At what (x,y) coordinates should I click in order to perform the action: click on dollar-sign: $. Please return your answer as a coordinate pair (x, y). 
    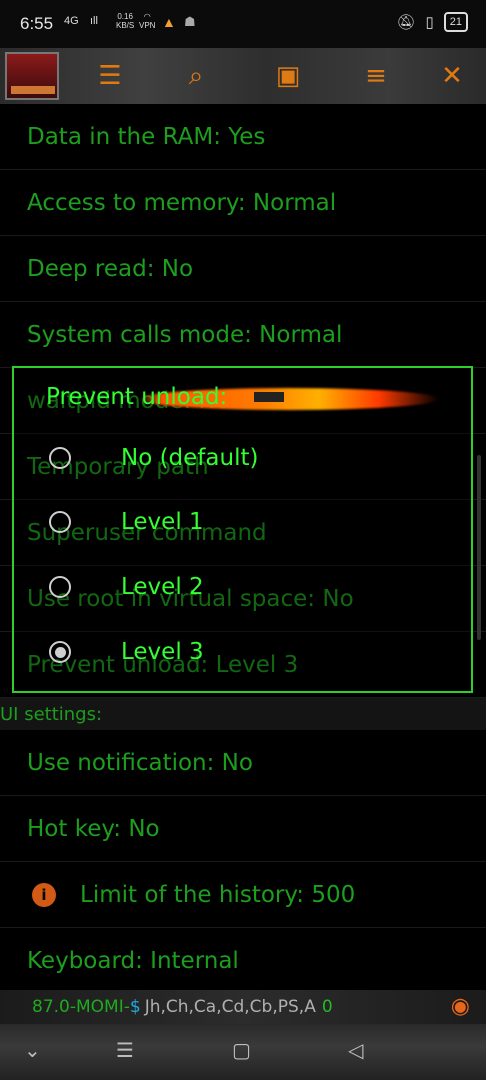
    Looking at the image, I should click on (135, 1007).